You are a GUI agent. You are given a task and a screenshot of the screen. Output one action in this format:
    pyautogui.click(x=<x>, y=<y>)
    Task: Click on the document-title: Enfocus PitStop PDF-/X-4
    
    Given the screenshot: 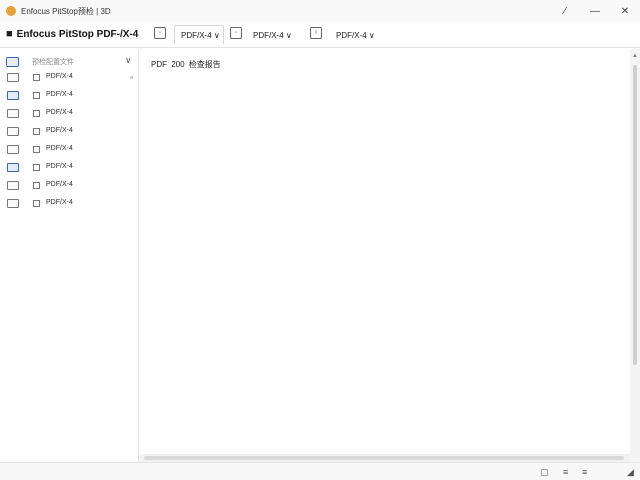 What is the action you would take?
    pyautogui.click(x=77, y=34)
    